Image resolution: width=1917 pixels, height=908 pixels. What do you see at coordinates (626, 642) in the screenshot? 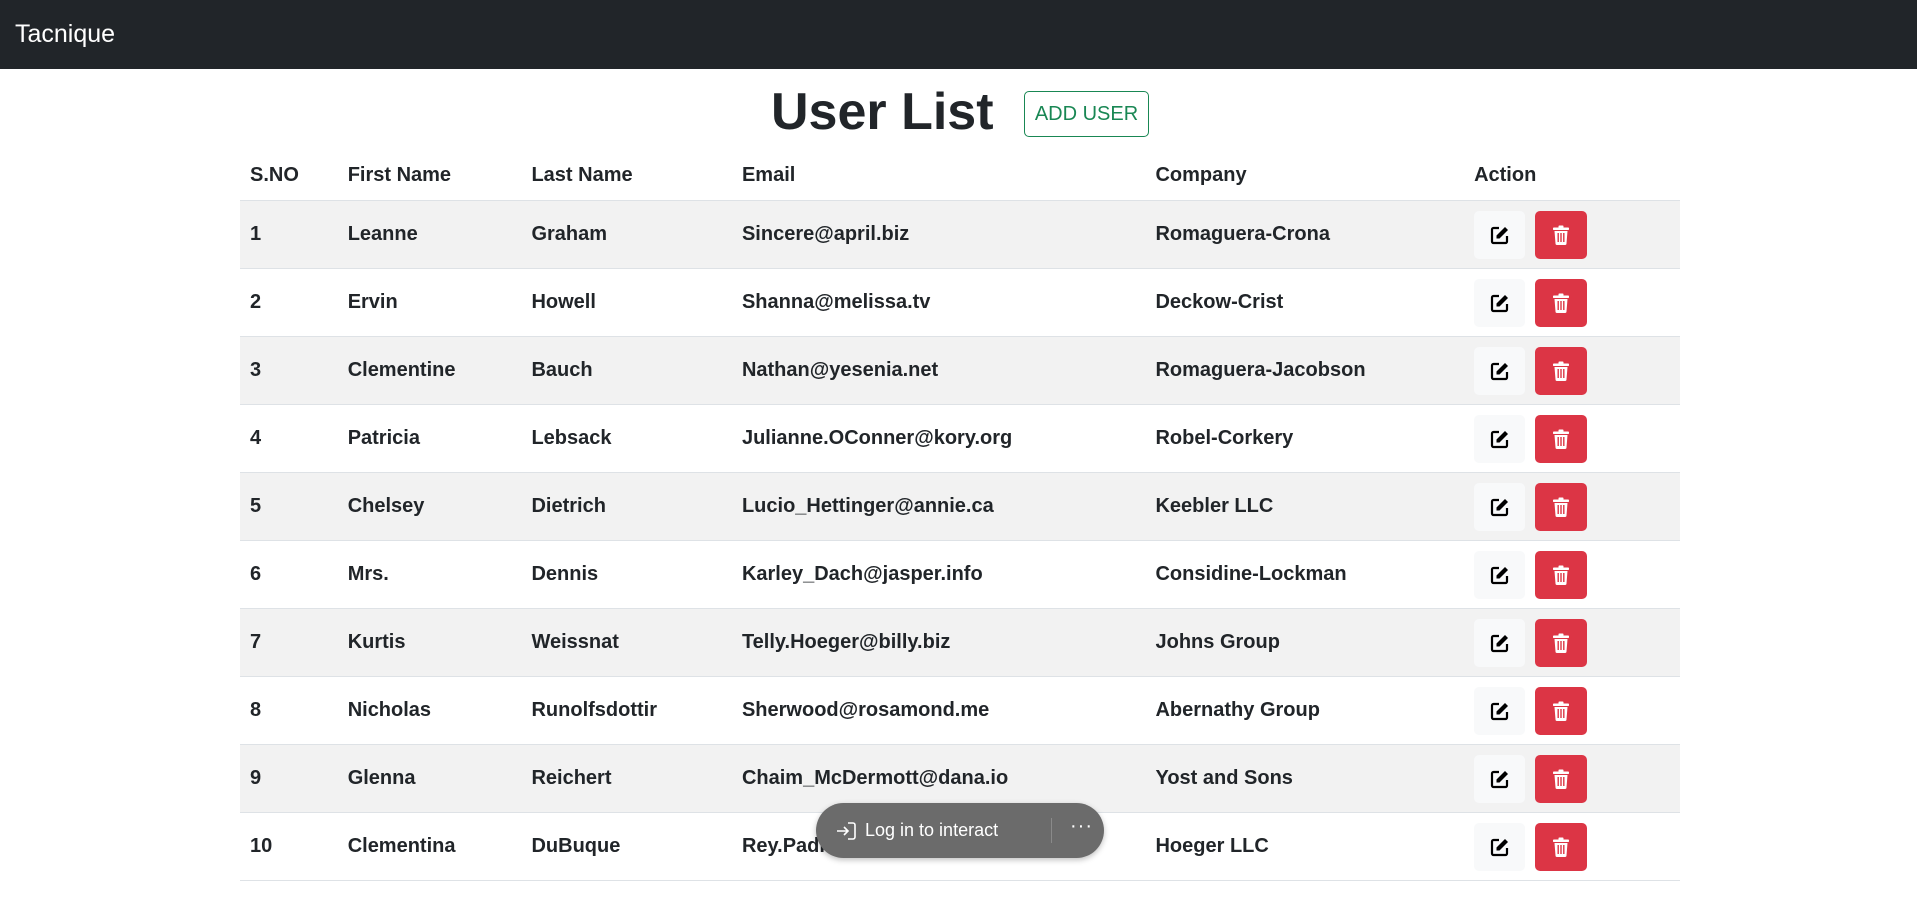
I see `cell-last-name: Weissnat` at bounding box center [626, 642].